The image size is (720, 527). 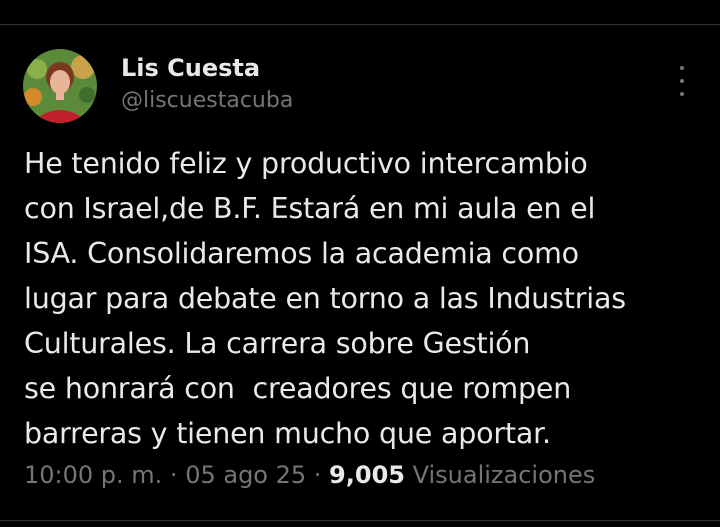 I want to click on more-vertical-icon, so click(x=682, y=81).